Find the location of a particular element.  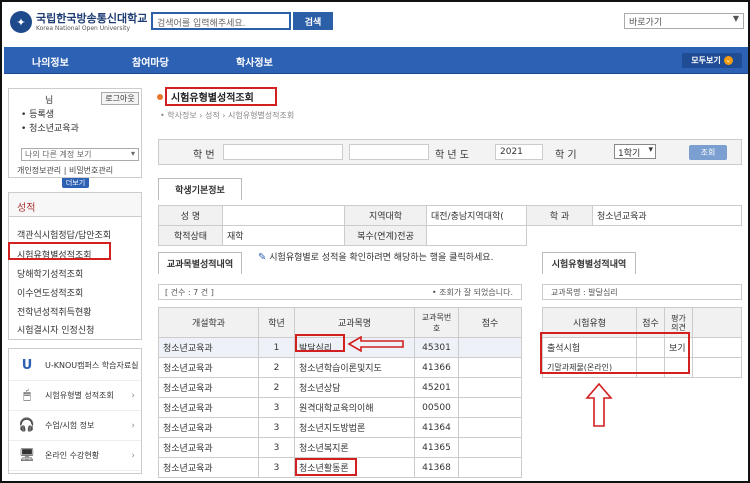

user-dept: • 청소년교육과 is located at coordinates (50, 129).